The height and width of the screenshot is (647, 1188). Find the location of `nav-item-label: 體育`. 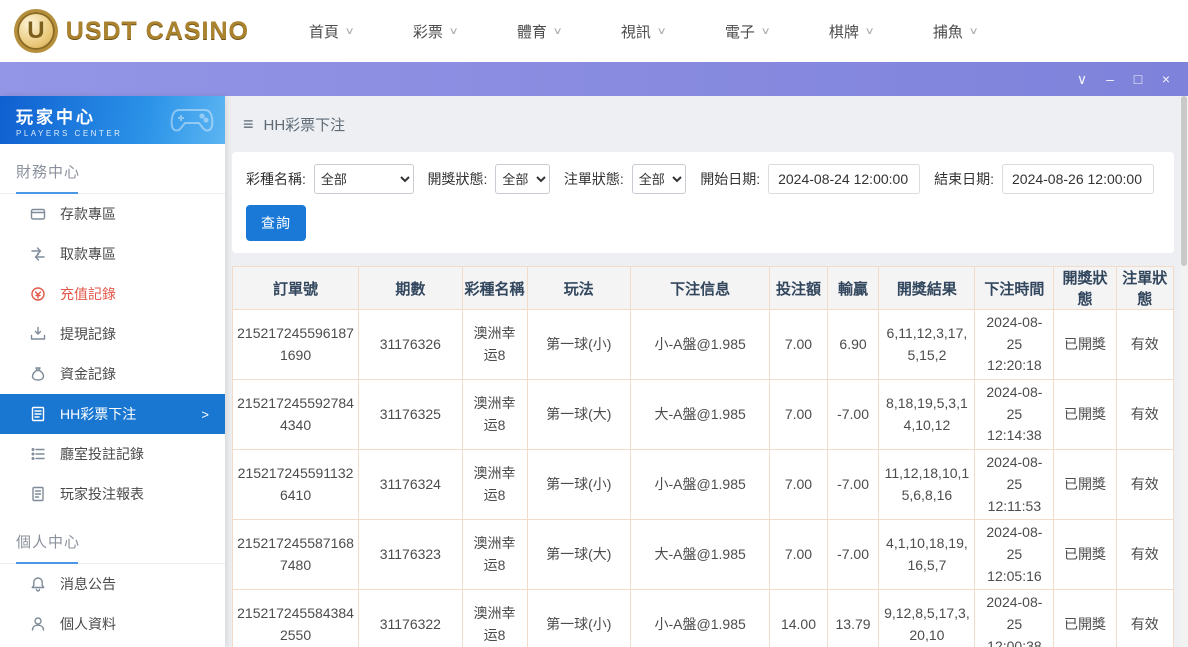

nav-item-label: 體育 is located at coordinates (531, 32).